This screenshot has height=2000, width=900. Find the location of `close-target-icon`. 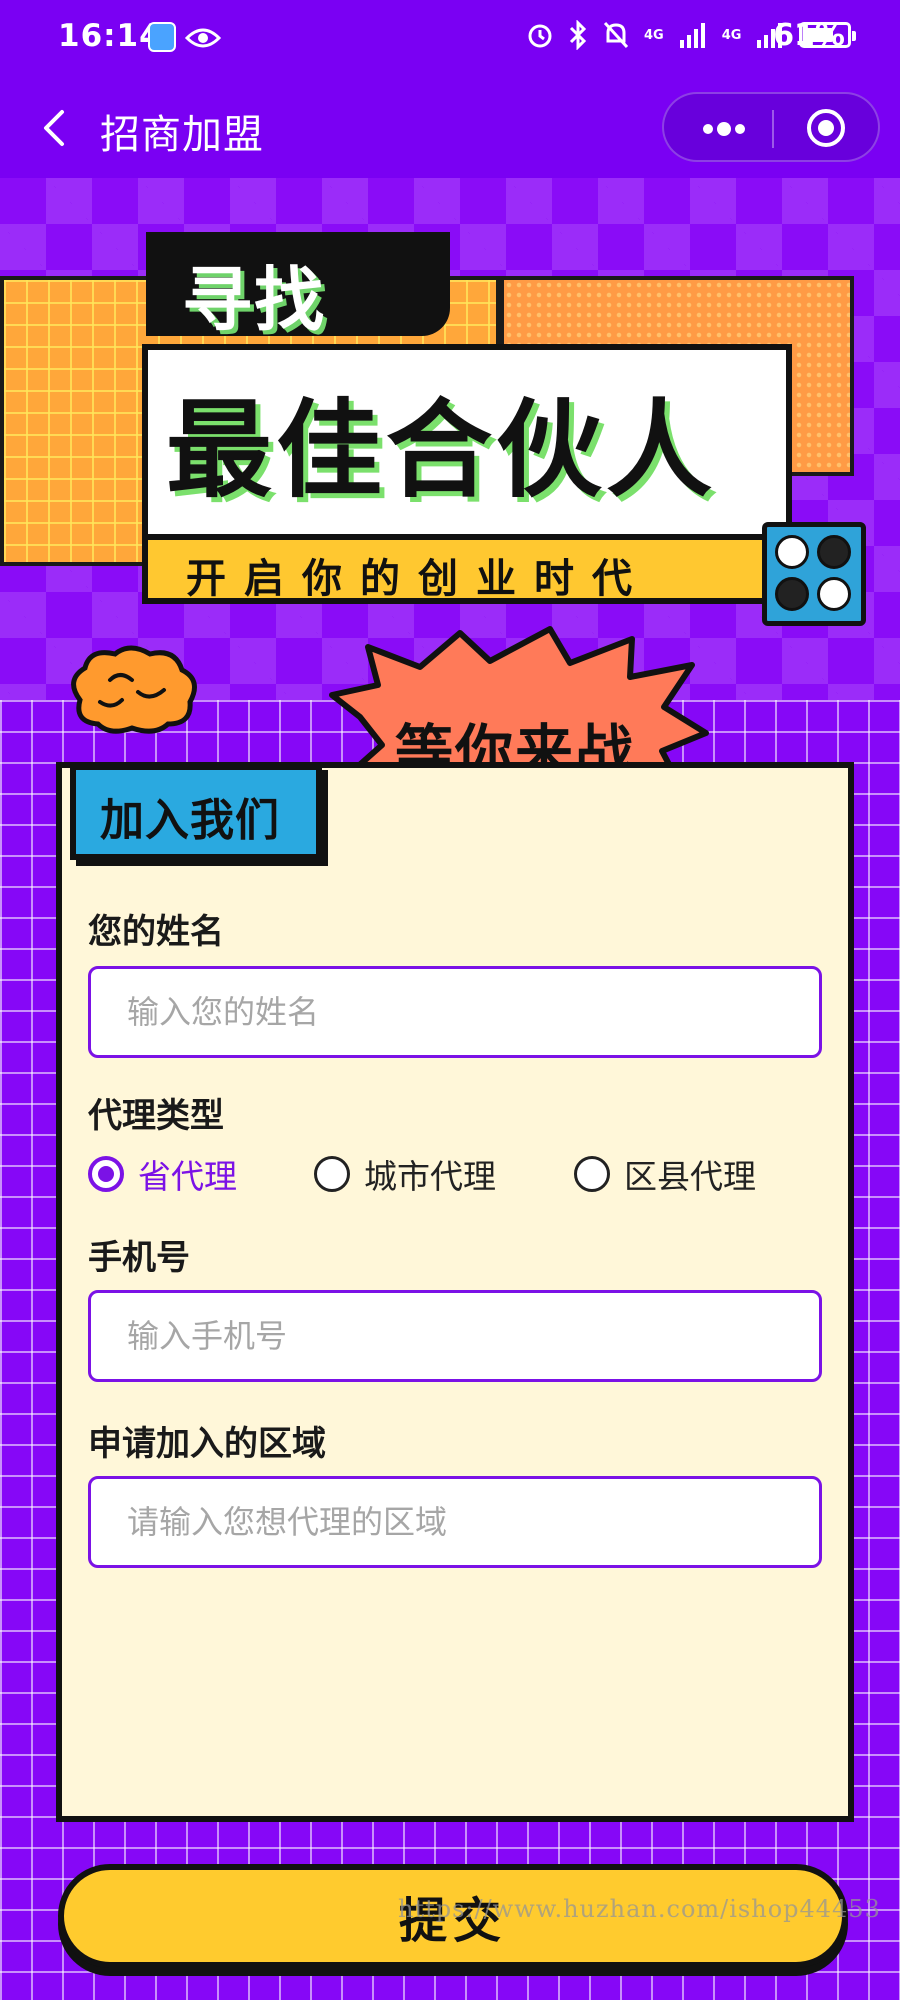

close-target-icon is located at coordinates (826, 128).